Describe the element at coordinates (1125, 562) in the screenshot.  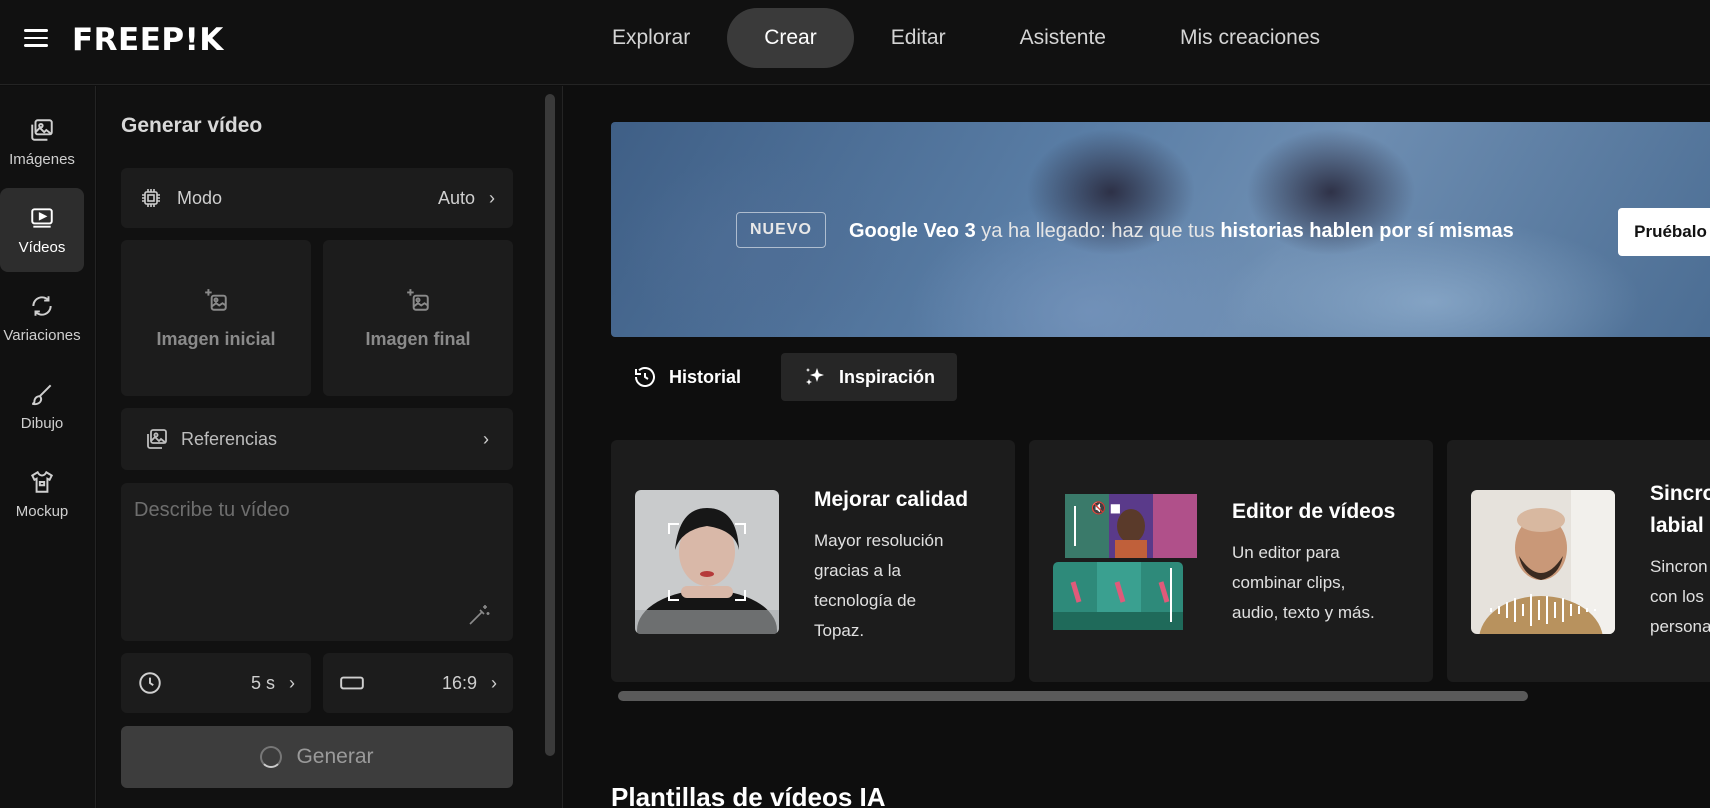
I see `video-editor-thumbnail: 🔇 ■` at that location.